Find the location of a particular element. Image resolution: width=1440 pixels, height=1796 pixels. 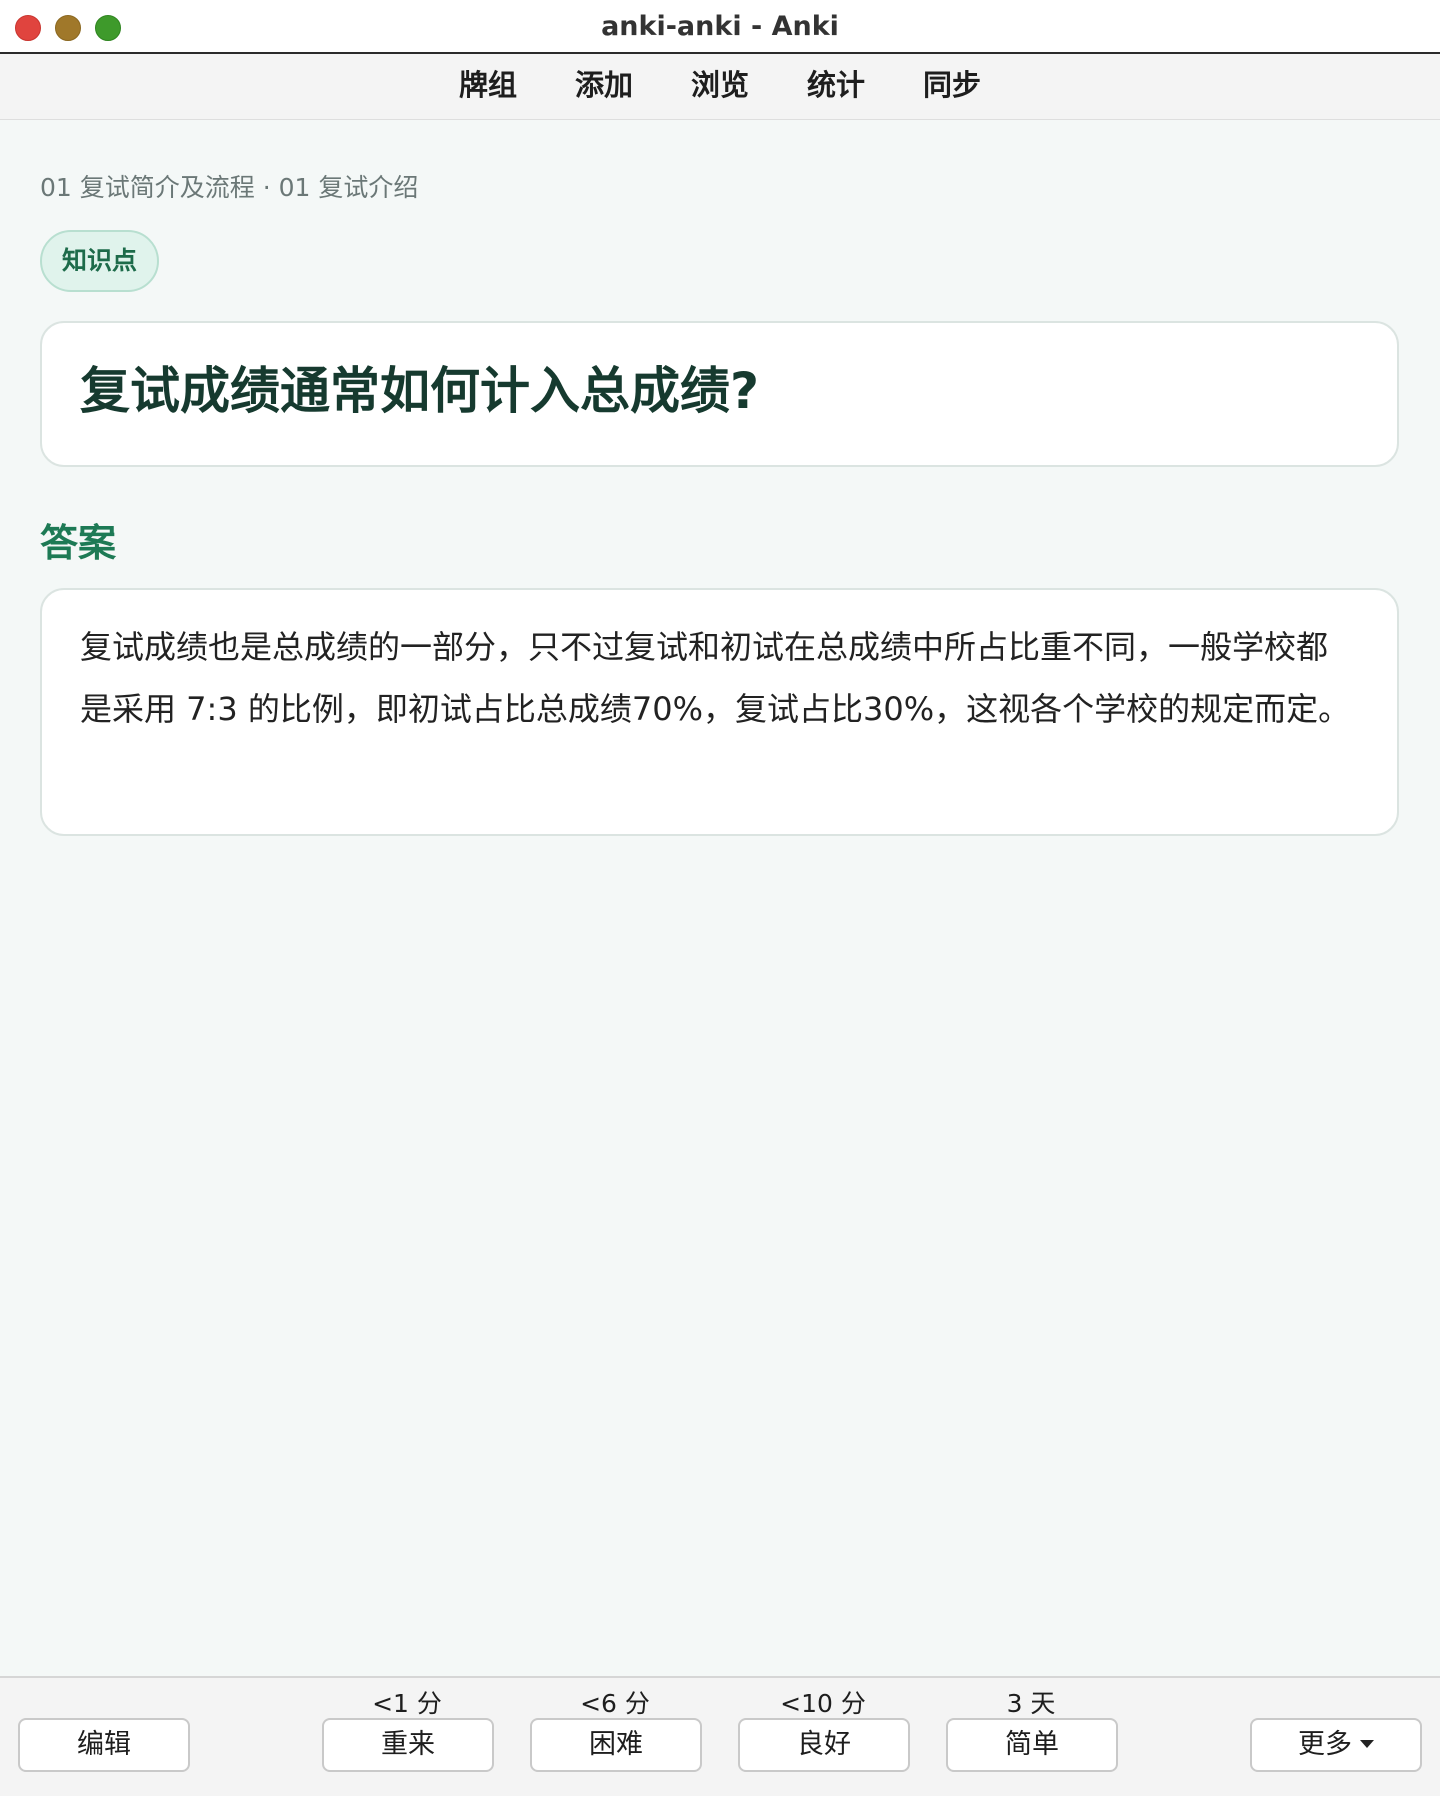

dropdown-caret-icon is located at coordinates (1367, 1743).